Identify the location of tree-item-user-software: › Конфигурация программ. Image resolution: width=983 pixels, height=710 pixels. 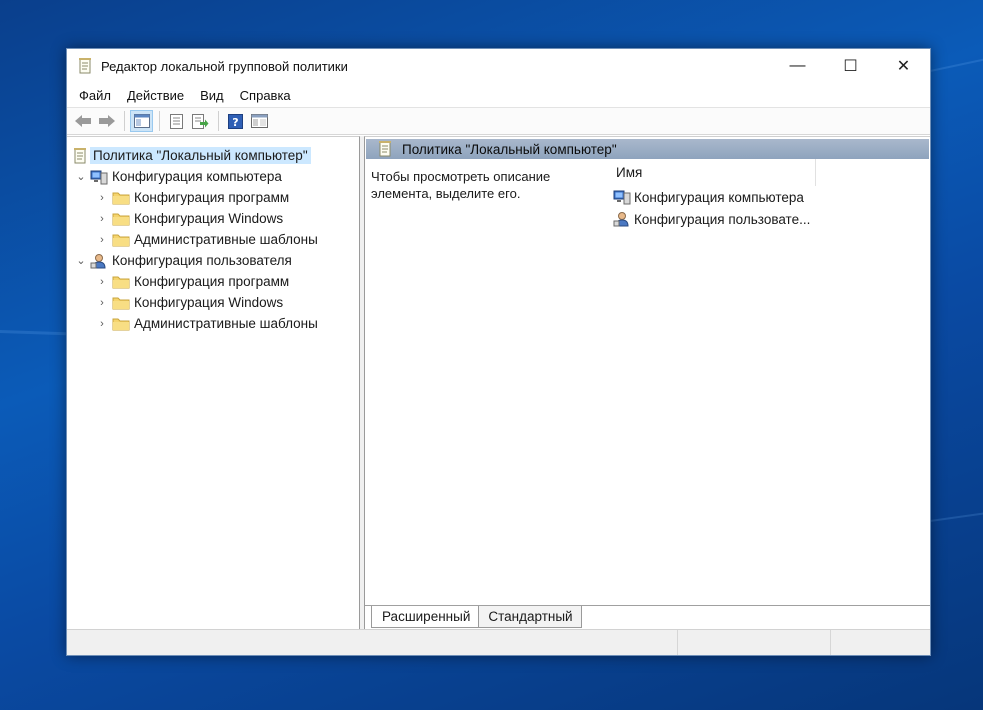
(213, 281).